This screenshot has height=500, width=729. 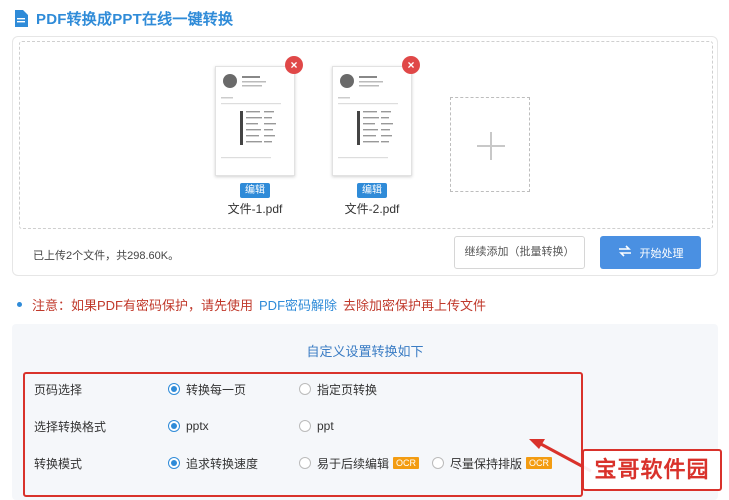 What do you see at coordinates (143, 305) in the screenshot?
I see `notice-text: 注意：如果PDF有密码保护，请先使用` at bounding box center [143, 305].